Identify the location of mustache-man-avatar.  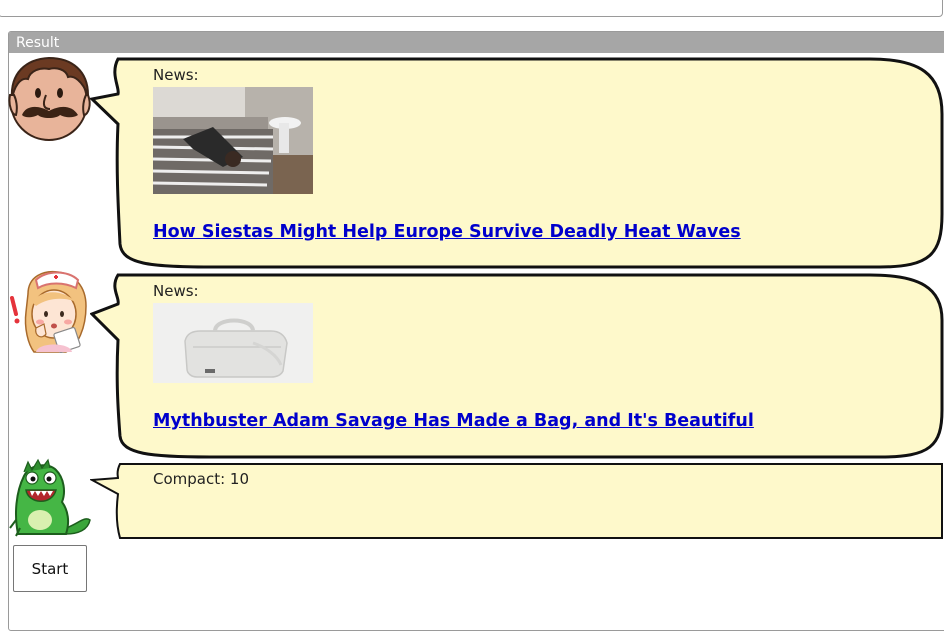
(49, 98).